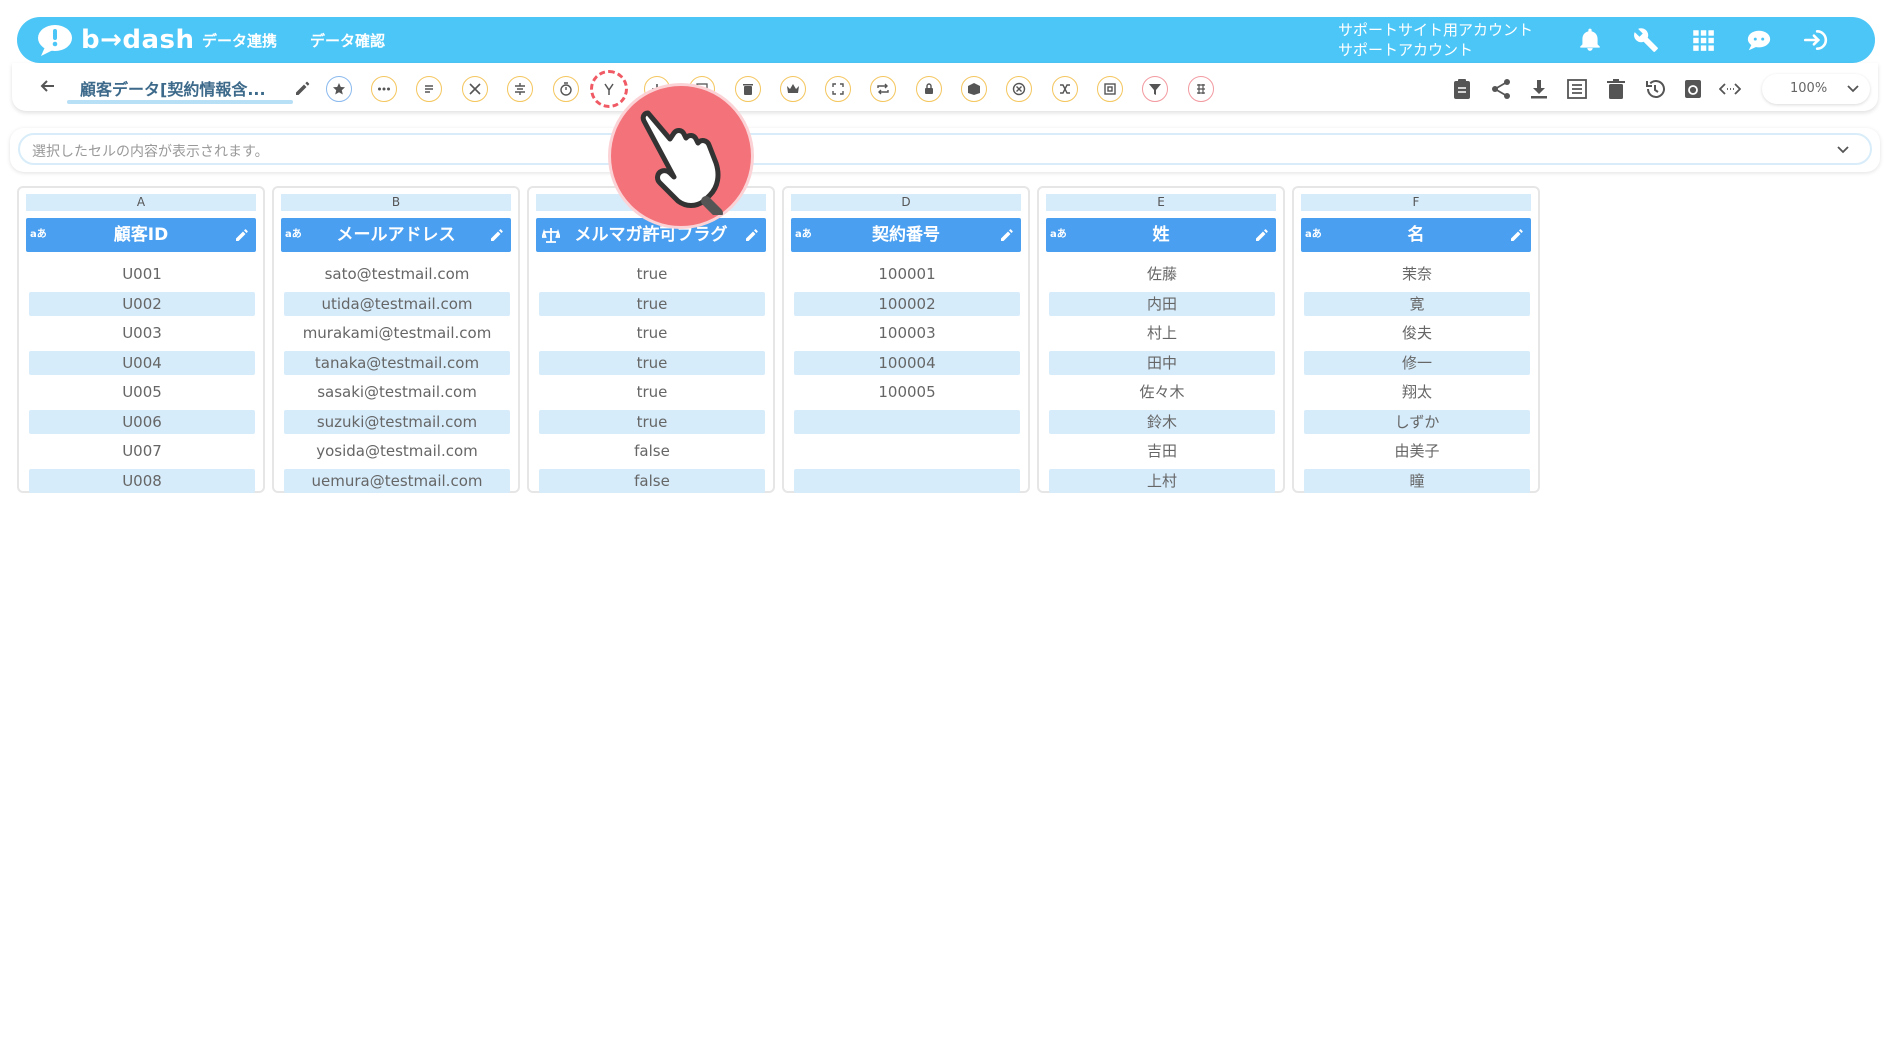 This screenshot has width=1890, height=1063. What do you see at coordinates (1501, 89) in the screenshot?
I see `share-icon` at bounding box center [1501, 89].